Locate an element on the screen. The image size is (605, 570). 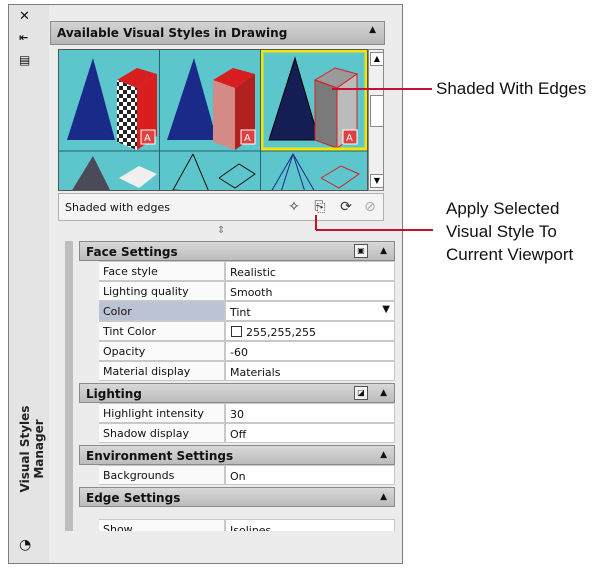
lighting-toggle-icon: ◪ is located at coordinates (361, 393).